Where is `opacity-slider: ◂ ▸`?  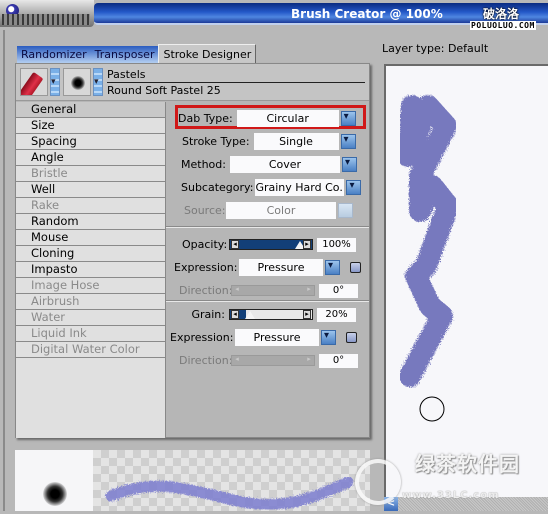
opacity-slider: ◂ ▸ is located at coordinates (271, 244).